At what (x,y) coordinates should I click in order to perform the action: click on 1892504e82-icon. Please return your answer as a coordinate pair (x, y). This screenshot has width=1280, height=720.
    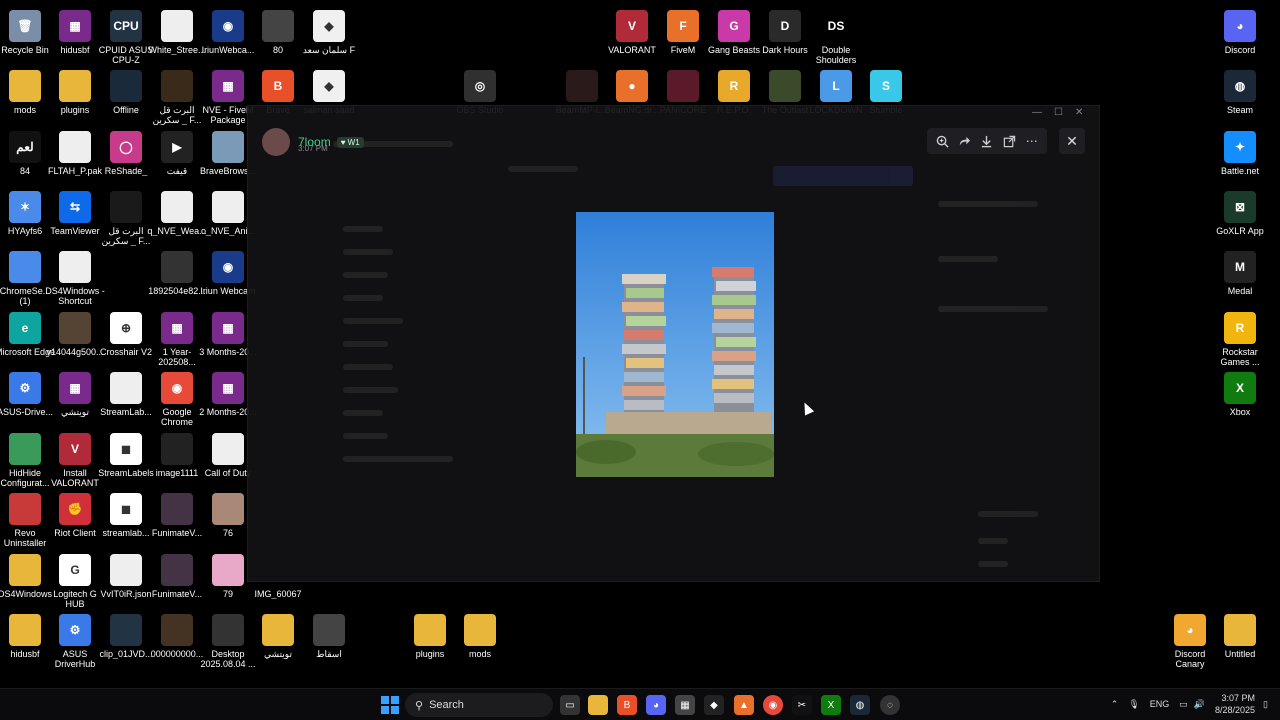
    Looking at the image, I should click on (177, 267).